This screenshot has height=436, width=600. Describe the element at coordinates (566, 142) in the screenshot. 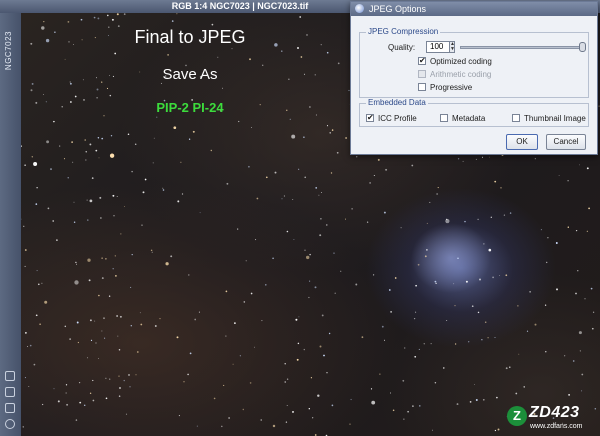

I see `cancel-button: Cancel` at that location.